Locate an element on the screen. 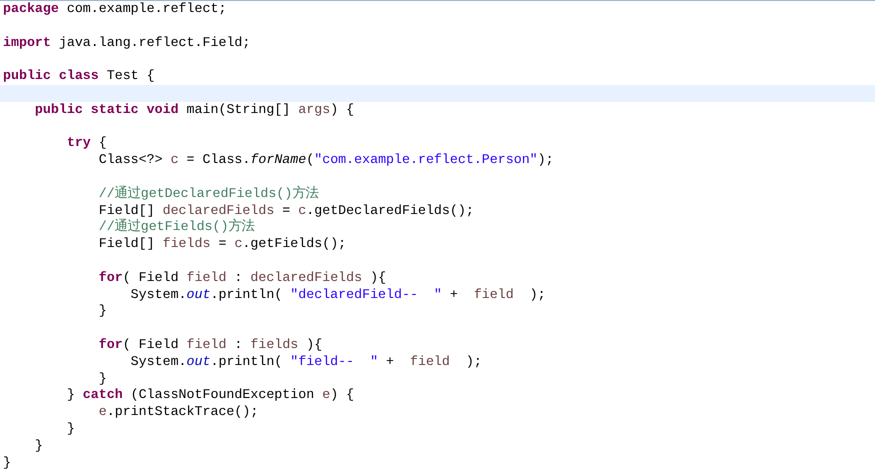 The image size is (875, 472). code-line: System.out.println( "declaredField-- " + field ); is located at coordinates (338, 295).